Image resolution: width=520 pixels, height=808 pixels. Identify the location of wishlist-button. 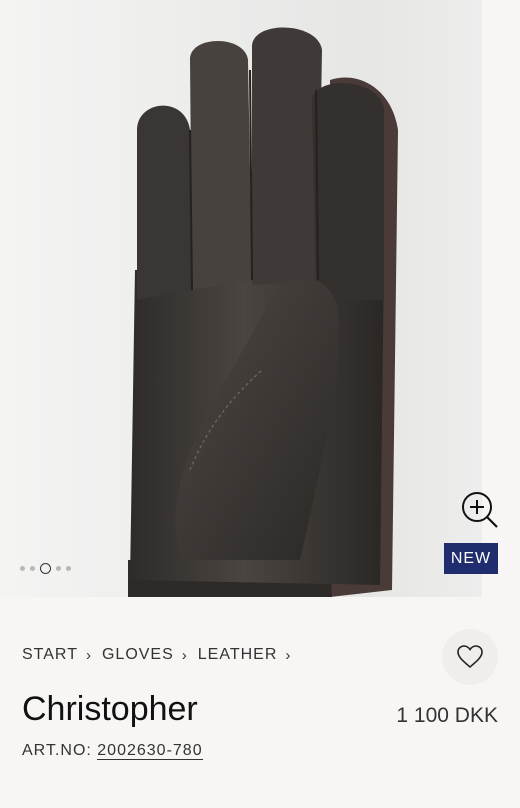
(470, 657).